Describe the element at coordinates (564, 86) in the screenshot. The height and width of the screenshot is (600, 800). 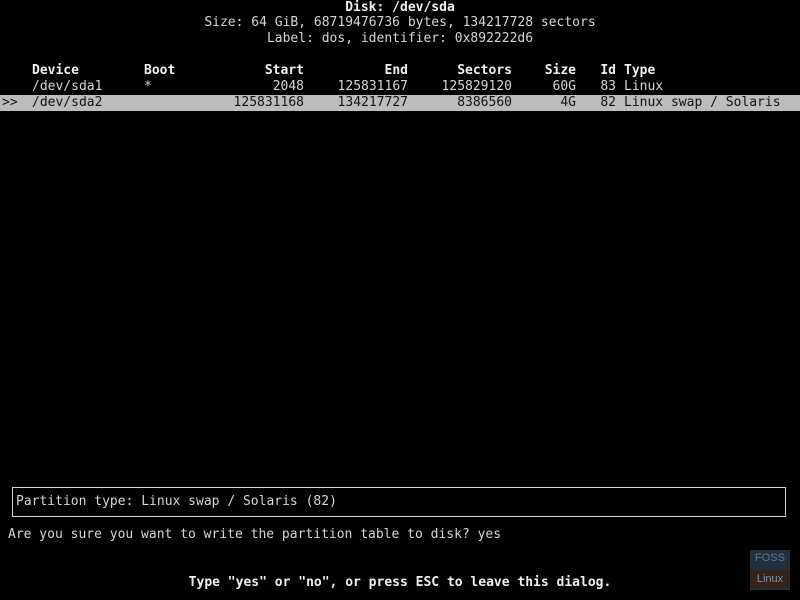
I see `partition-size: 60G` at that location.